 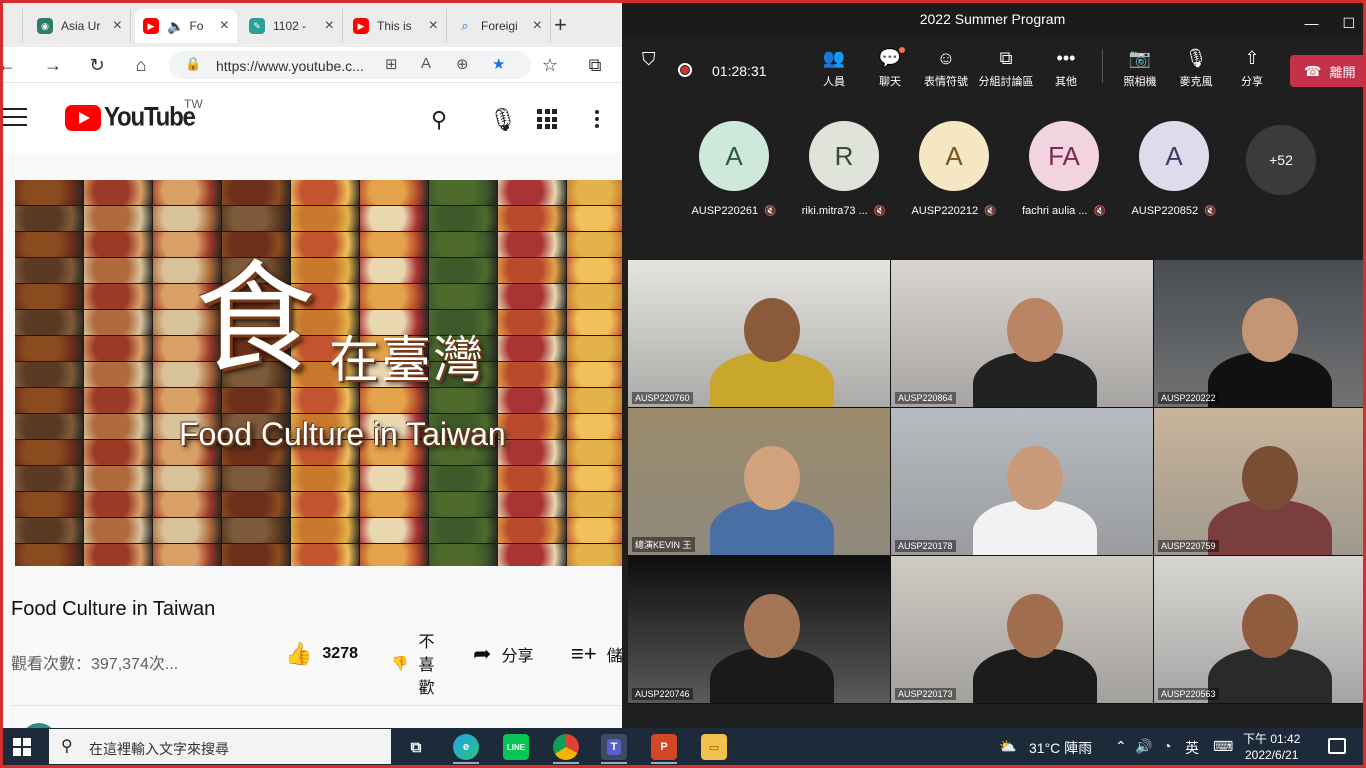 I want to click on tab-1102: ✎ 1102 - ×, so click(x=292, y=26).